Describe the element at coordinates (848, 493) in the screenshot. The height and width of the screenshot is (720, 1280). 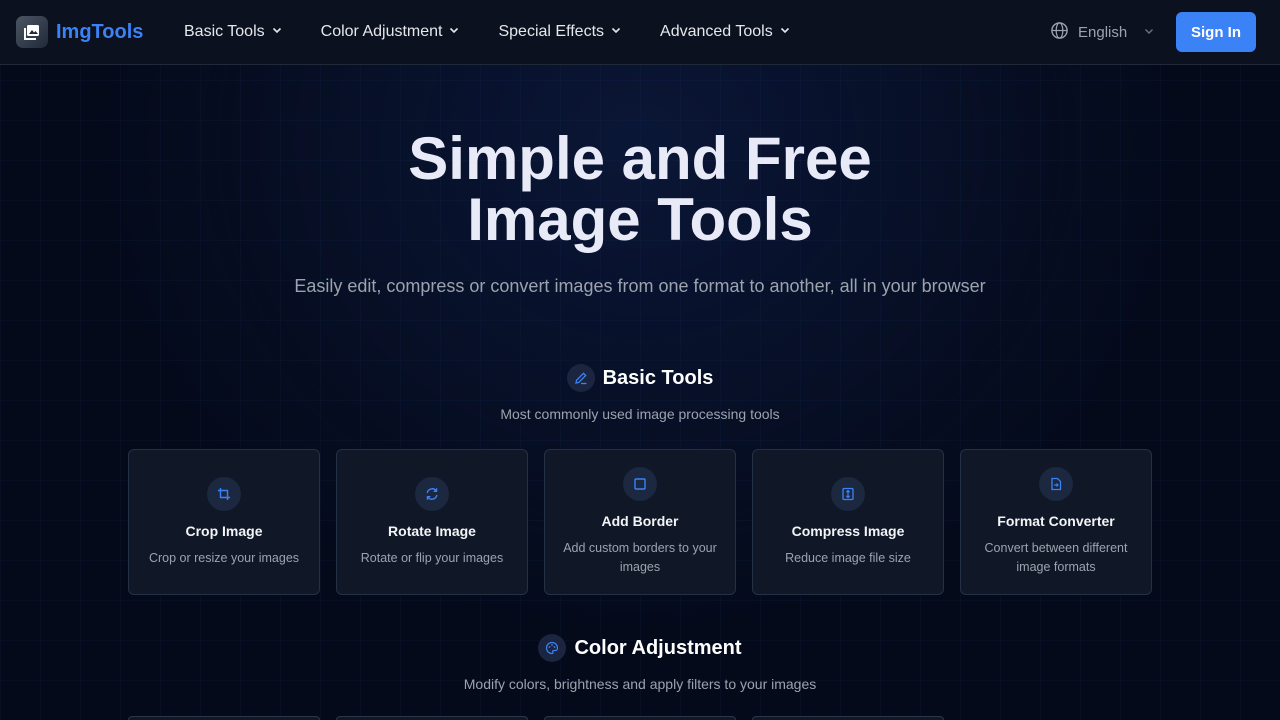
I see `compress-icon` at that location.